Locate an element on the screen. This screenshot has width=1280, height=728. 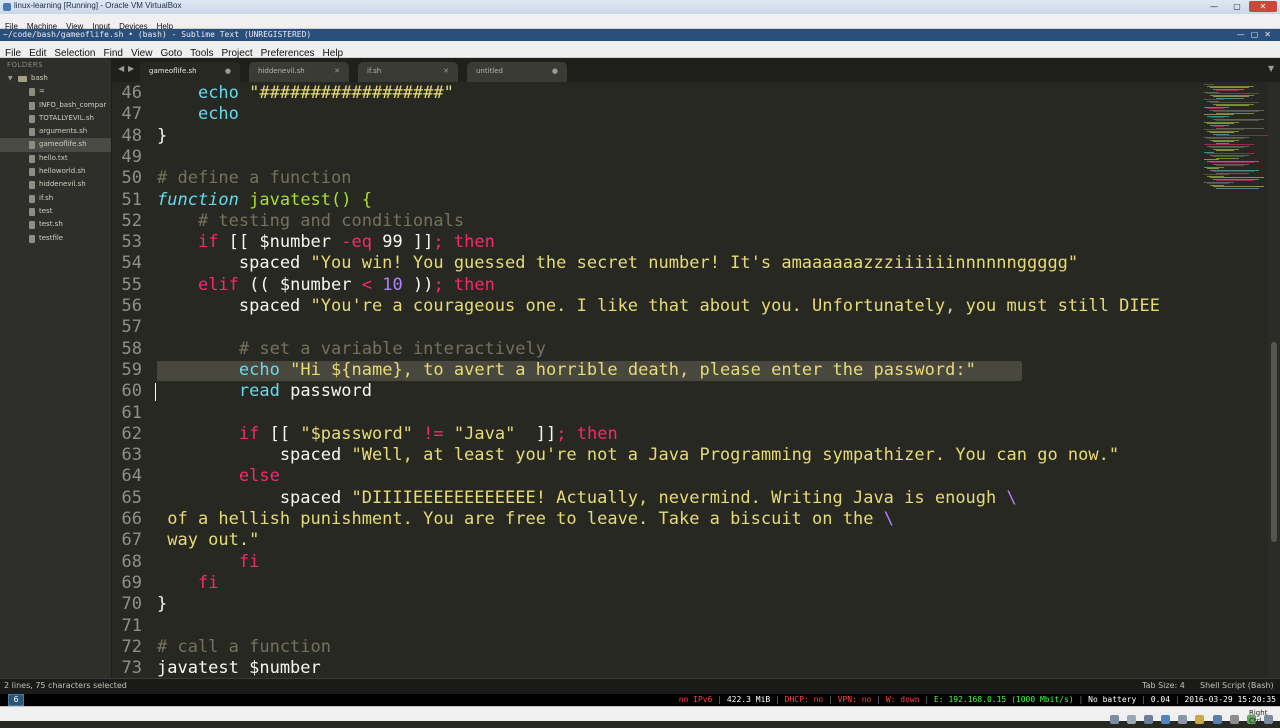
sidebar-file-item: INFO_bash_compar is located at coordinates (55, 105).